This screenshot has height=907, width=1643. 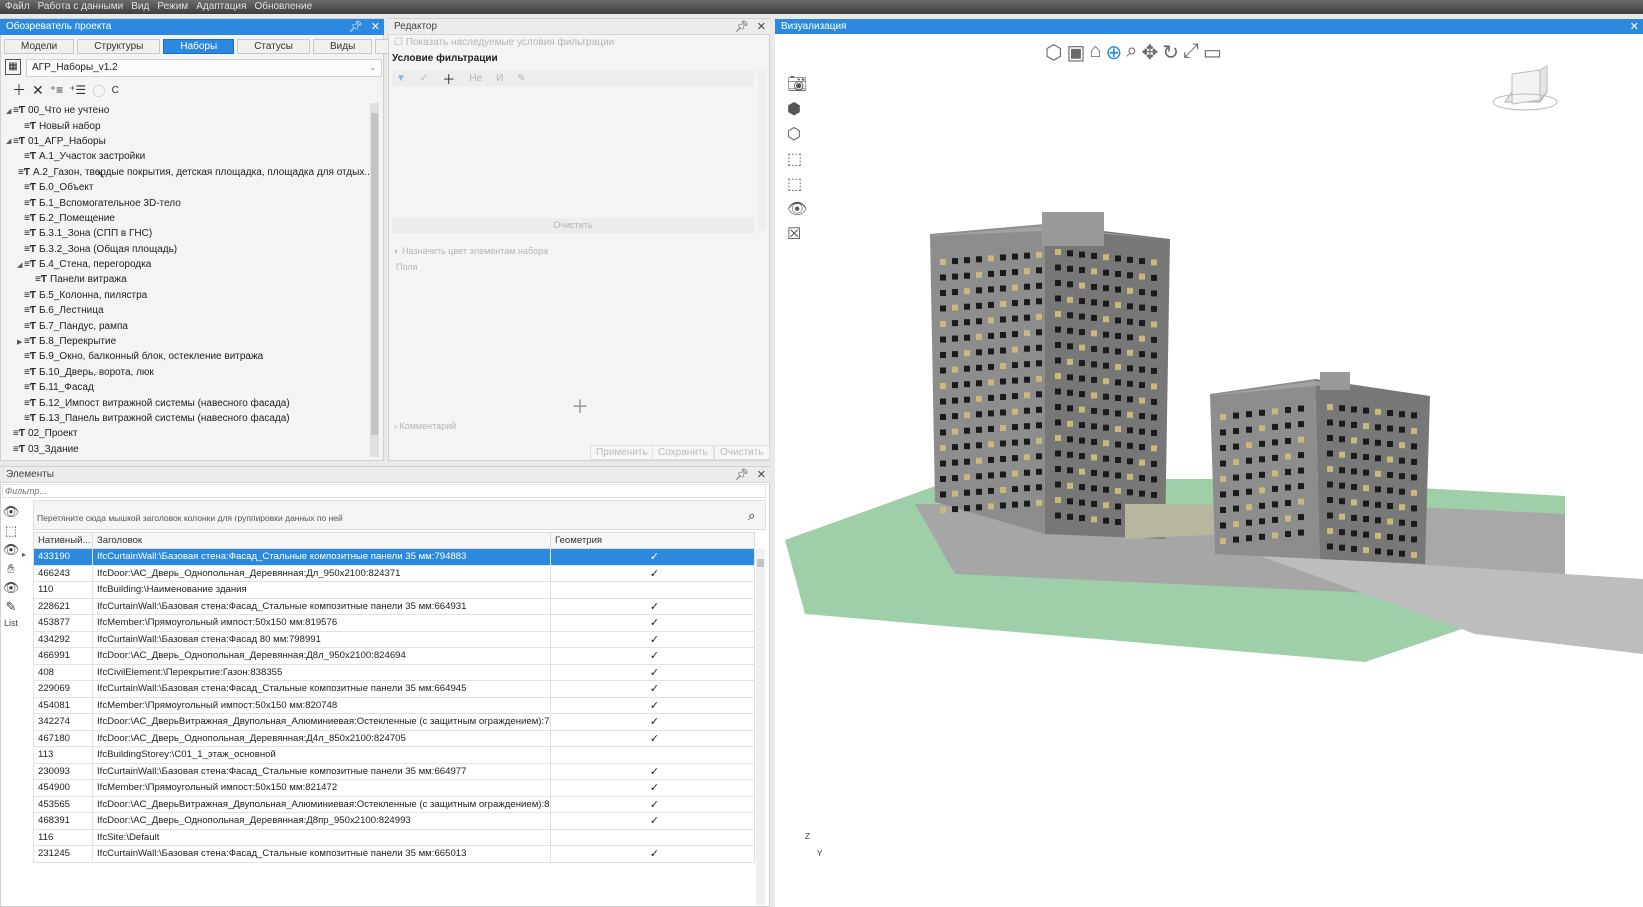 What do you see at coordinates (762, 150) in the screenshot?
I see `editor-scrollbar` at bounding box center [762, 150].